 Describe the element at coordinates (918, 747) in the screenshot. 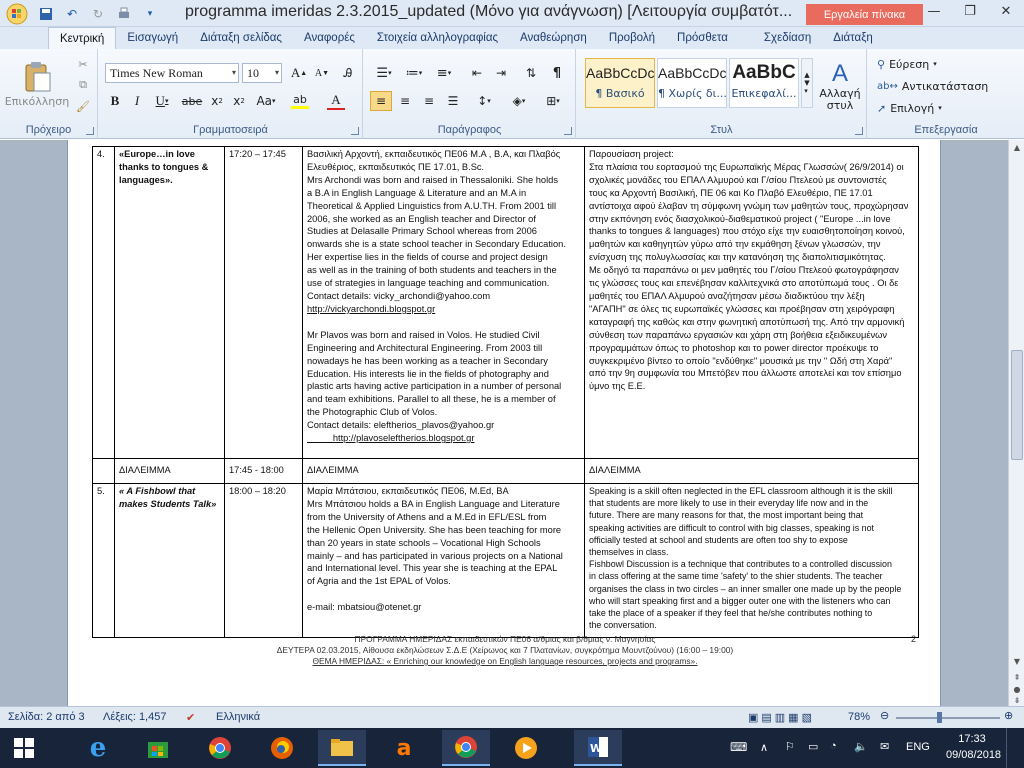

I see `language-indicator-tray: ENG` at that location.